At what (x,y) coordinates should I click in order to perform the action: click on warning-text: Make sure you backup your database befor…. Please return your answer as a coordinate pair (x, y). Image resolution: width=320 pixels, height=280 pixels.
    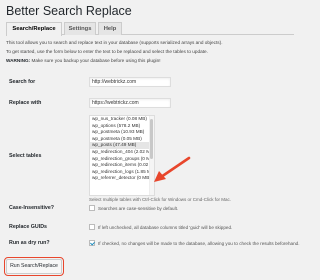
    Looking at the image, I should click on (95, 60).